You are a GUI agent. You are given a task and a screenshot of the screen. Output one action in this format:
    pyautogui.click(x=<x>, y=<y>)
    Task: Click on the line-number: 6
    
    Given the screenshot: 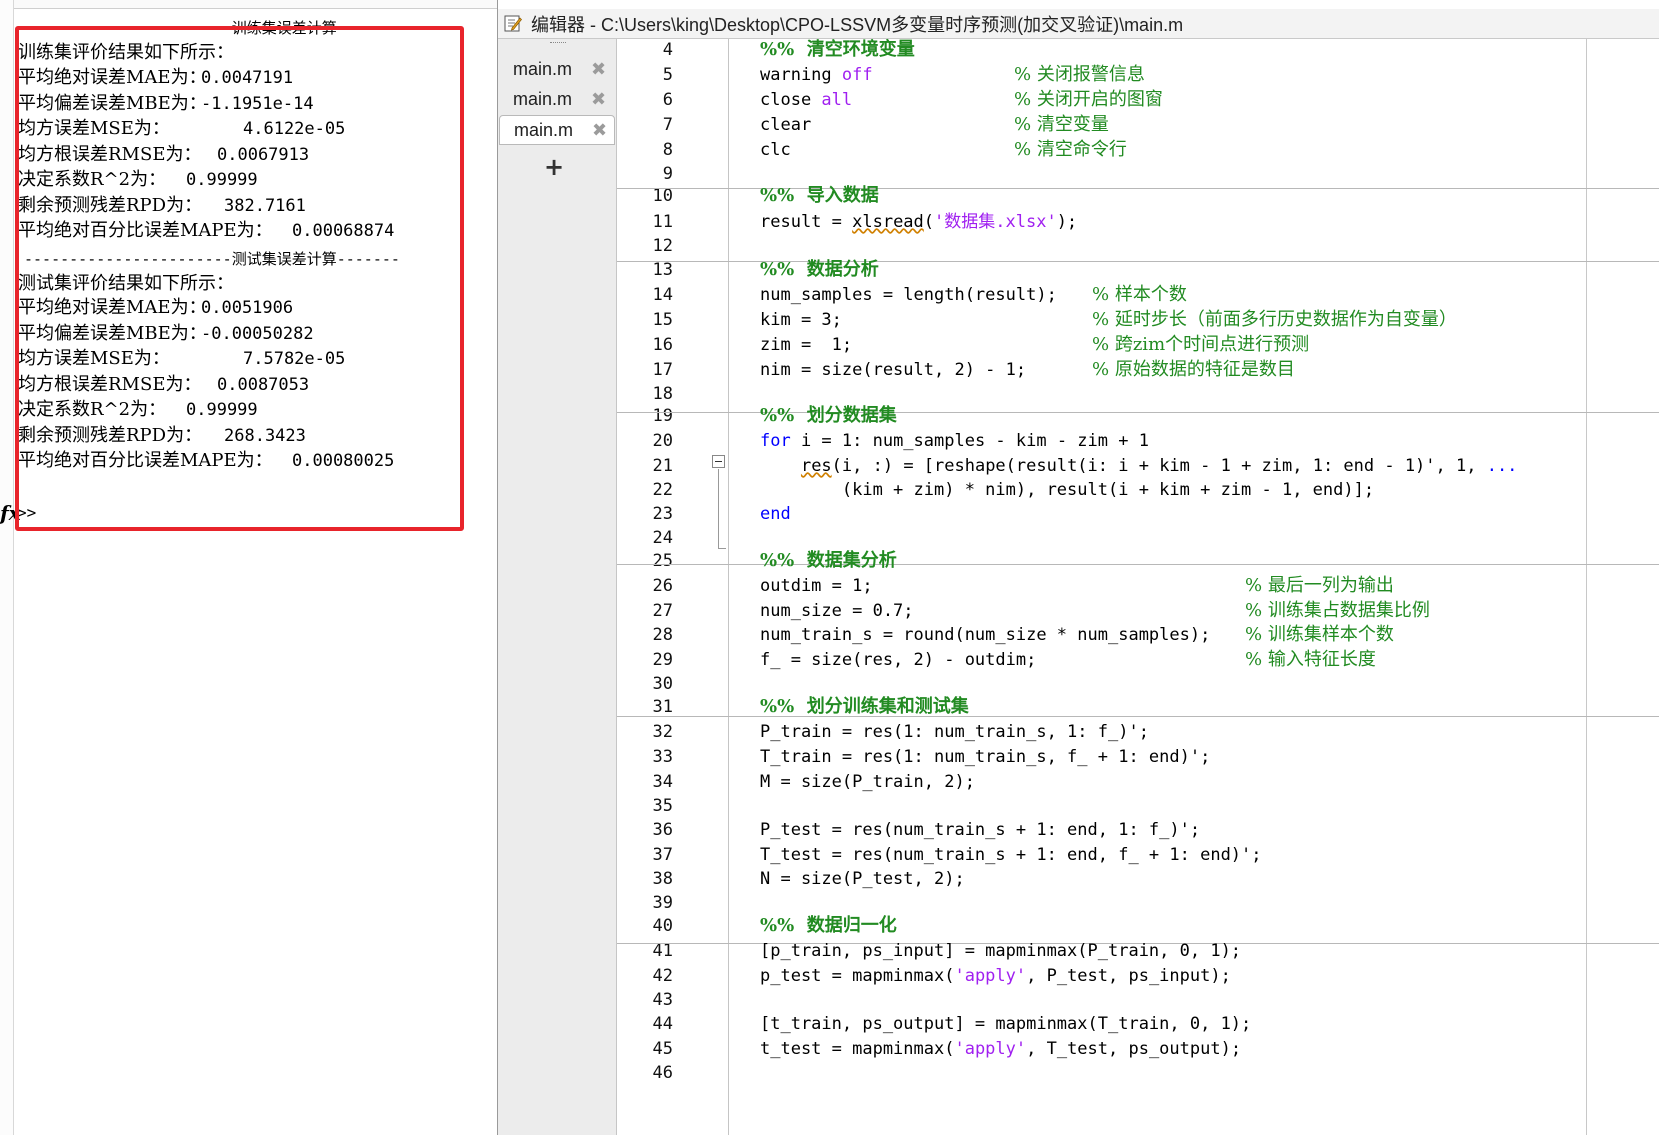 What is the action you would take?
    pyautogui.click(x=667, y=100)
    